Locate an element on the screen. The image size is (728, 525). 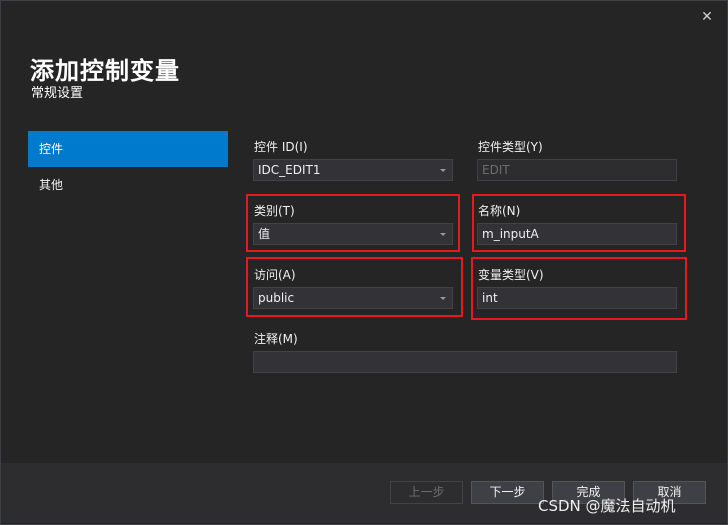
sidebar-nav: 控件 其他 is located at coordinates (128, 167).